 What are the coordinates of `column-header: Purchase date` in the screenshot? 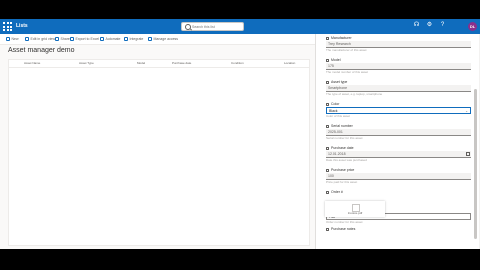 It's located at (181, 63).